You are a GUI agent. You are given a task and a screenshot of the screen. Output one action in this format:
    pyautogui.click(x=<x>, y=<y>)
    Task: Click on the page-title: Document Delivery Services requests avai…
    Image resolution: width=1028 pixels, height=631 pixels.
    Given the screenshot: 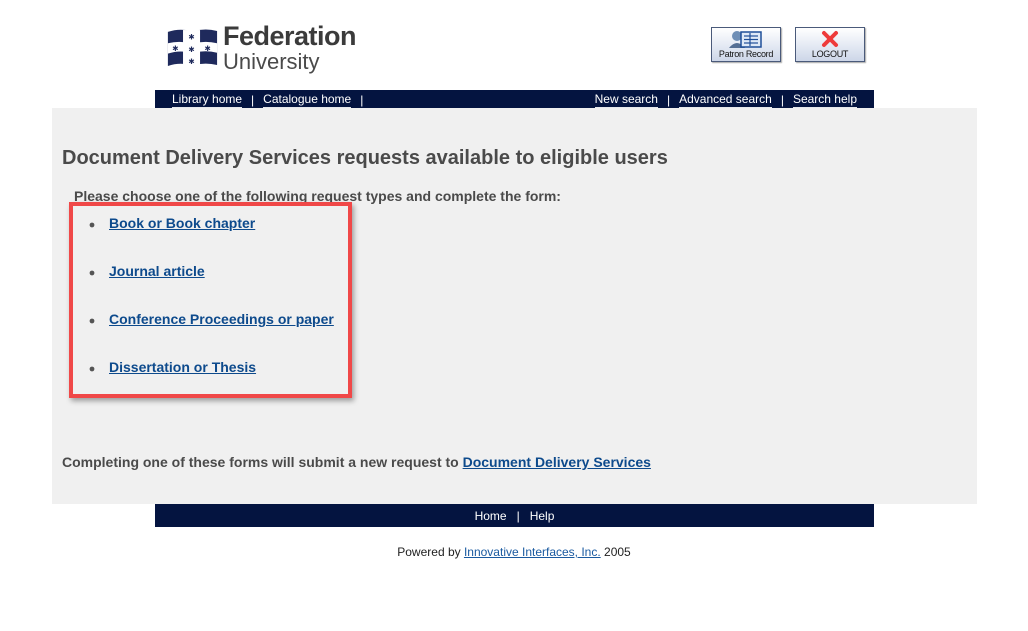 What is the action you would take?
    pyautogui.click(x=365, y=158)
    